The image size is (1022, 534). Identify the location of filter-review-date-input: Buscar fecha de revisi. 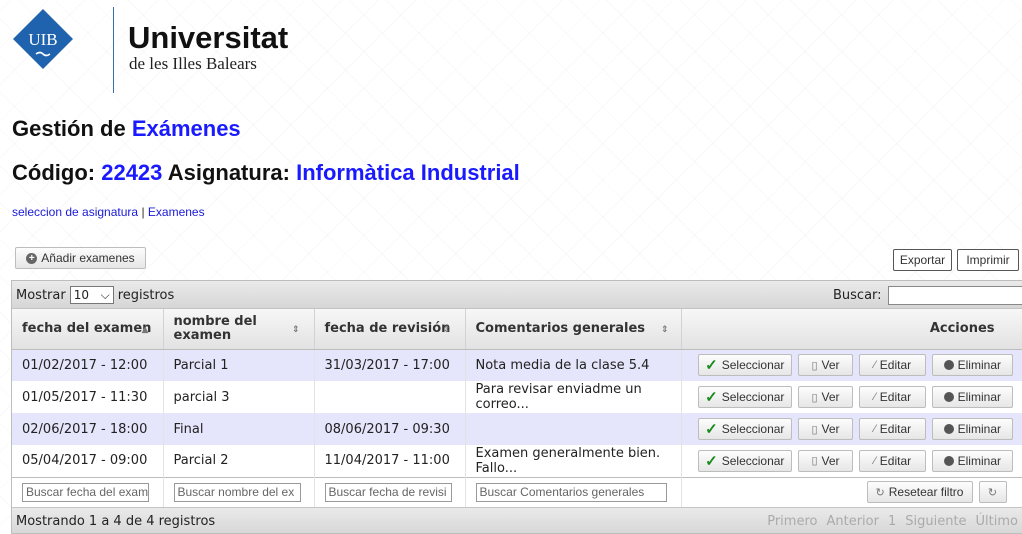
(388, 492).